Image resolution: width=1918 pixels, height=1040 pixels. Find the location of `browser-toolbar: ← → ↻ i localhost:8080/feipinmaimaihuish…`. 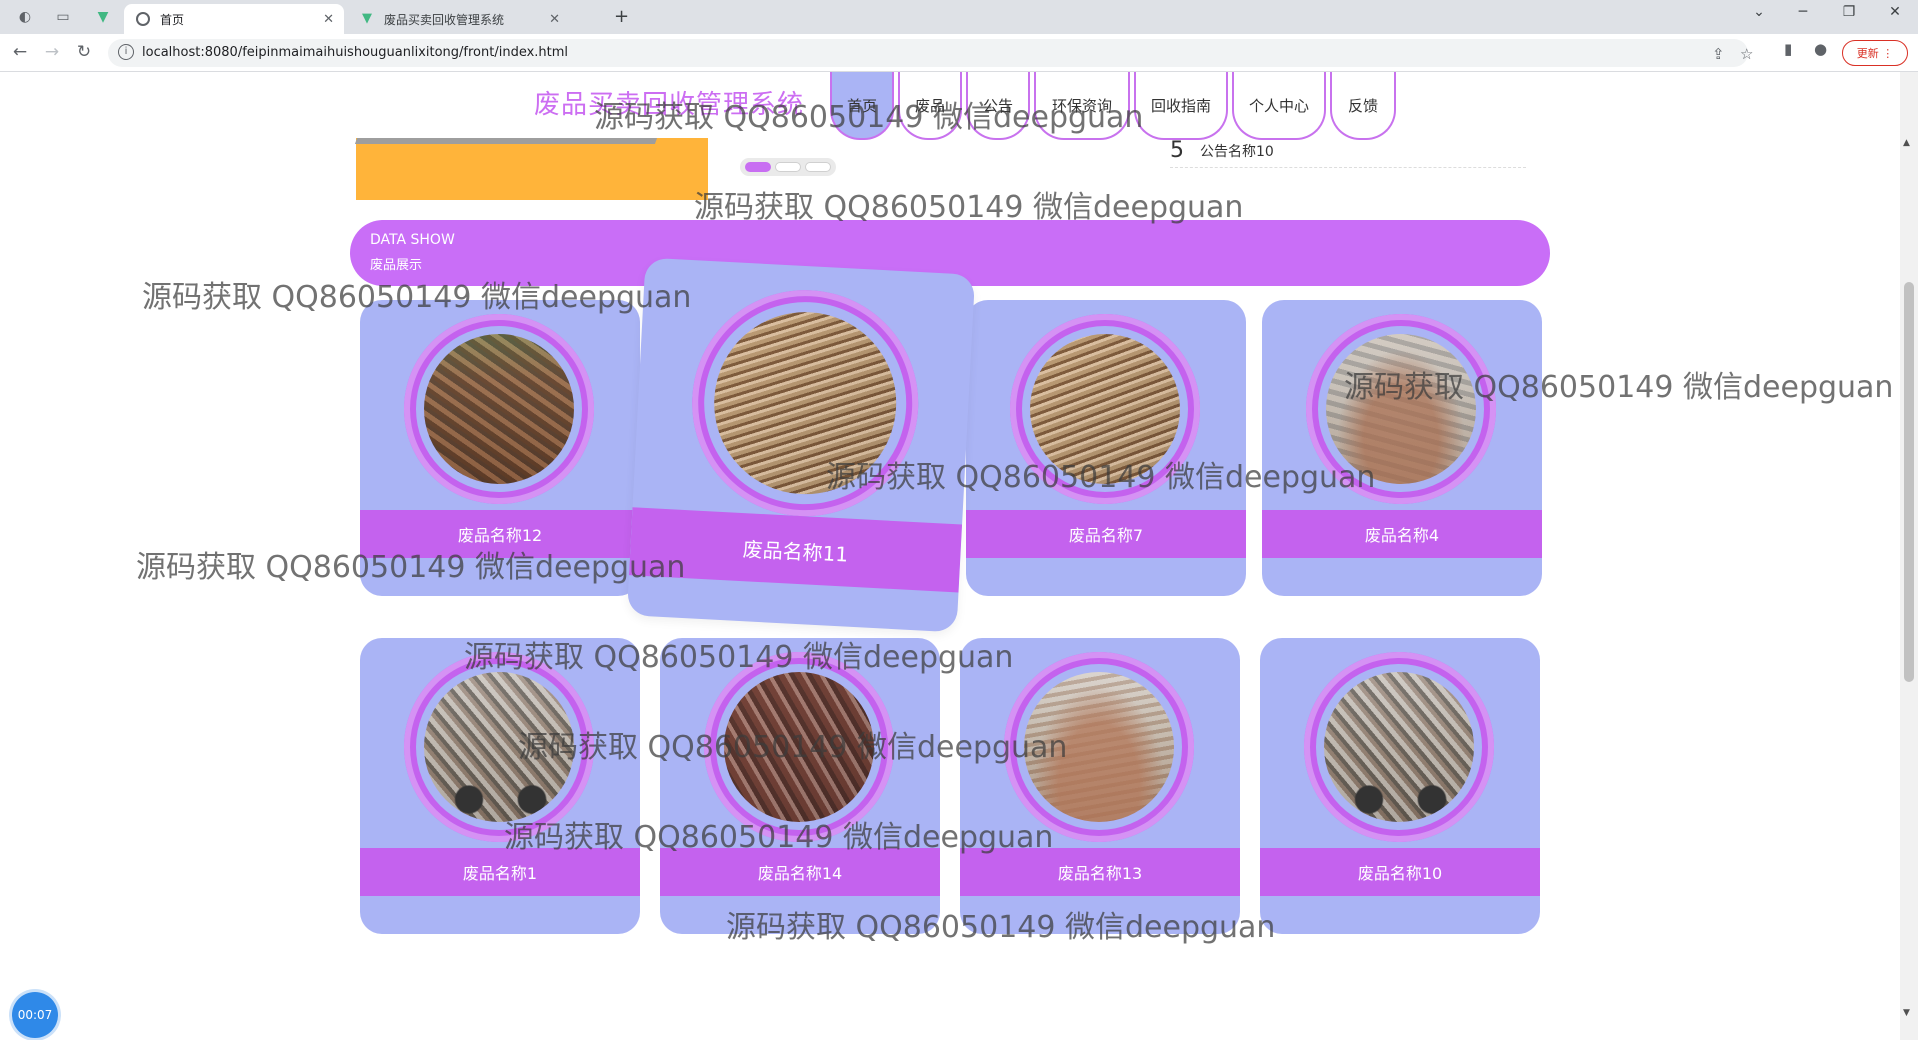

browser-toolbar: ← → ↻ i localhost:8080/feipinmaimaihuish… is located at coordinates (959, 53).